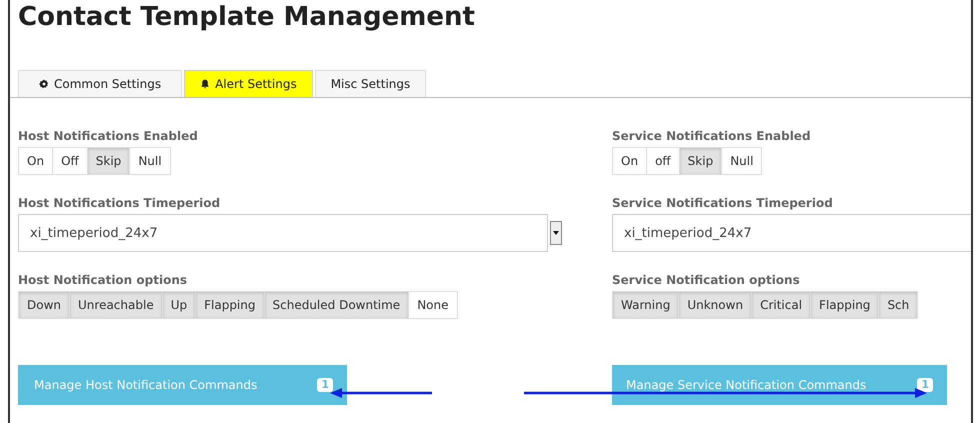 This screenshot has height=423, width=977. What do you see at coordinates (722, 203) in the screenshot?
I see `field-label: Service Notifications Timeperiod` at bounding box center [722, 203].